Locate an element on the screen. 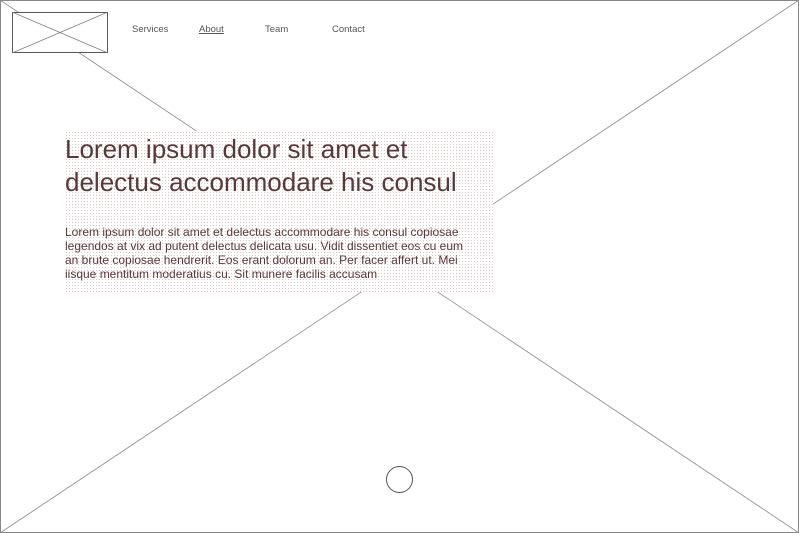  image-placeholder-icon is located at coordinates (60, 32).